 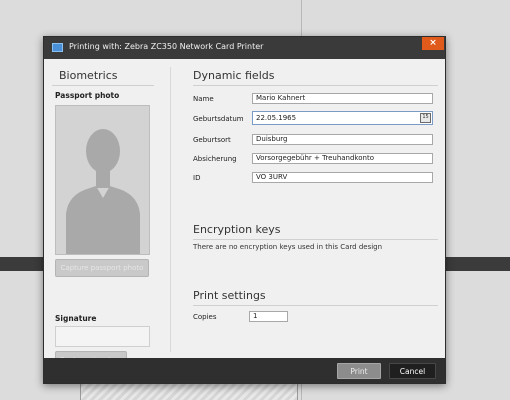 I want to click on id-input: VO 3URV, so click(x=342, y=177).